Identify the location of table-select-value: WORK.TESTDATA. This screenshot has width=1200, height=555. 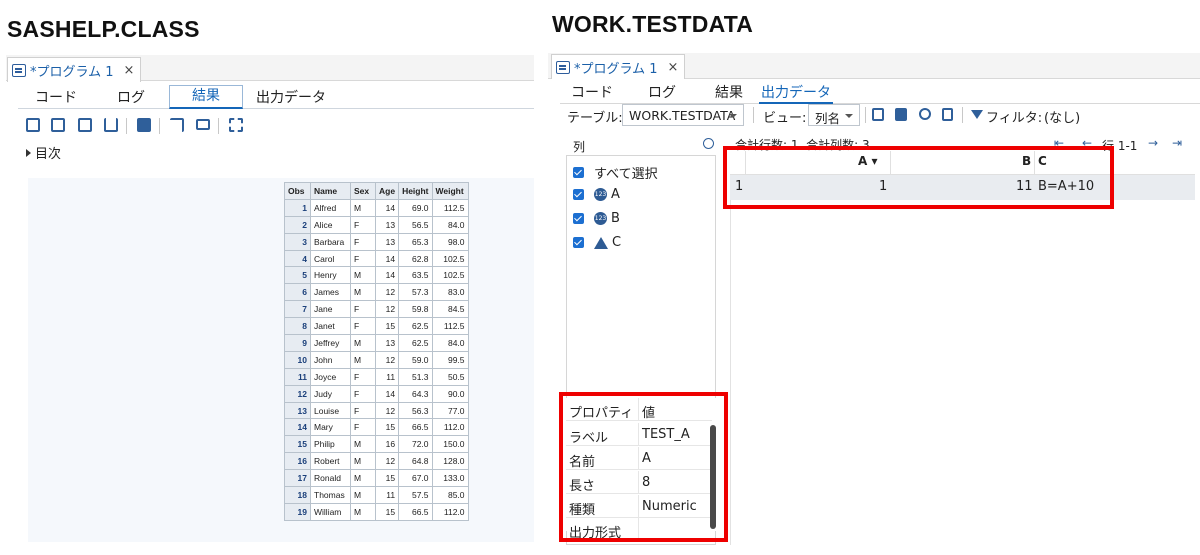
(682, 115).